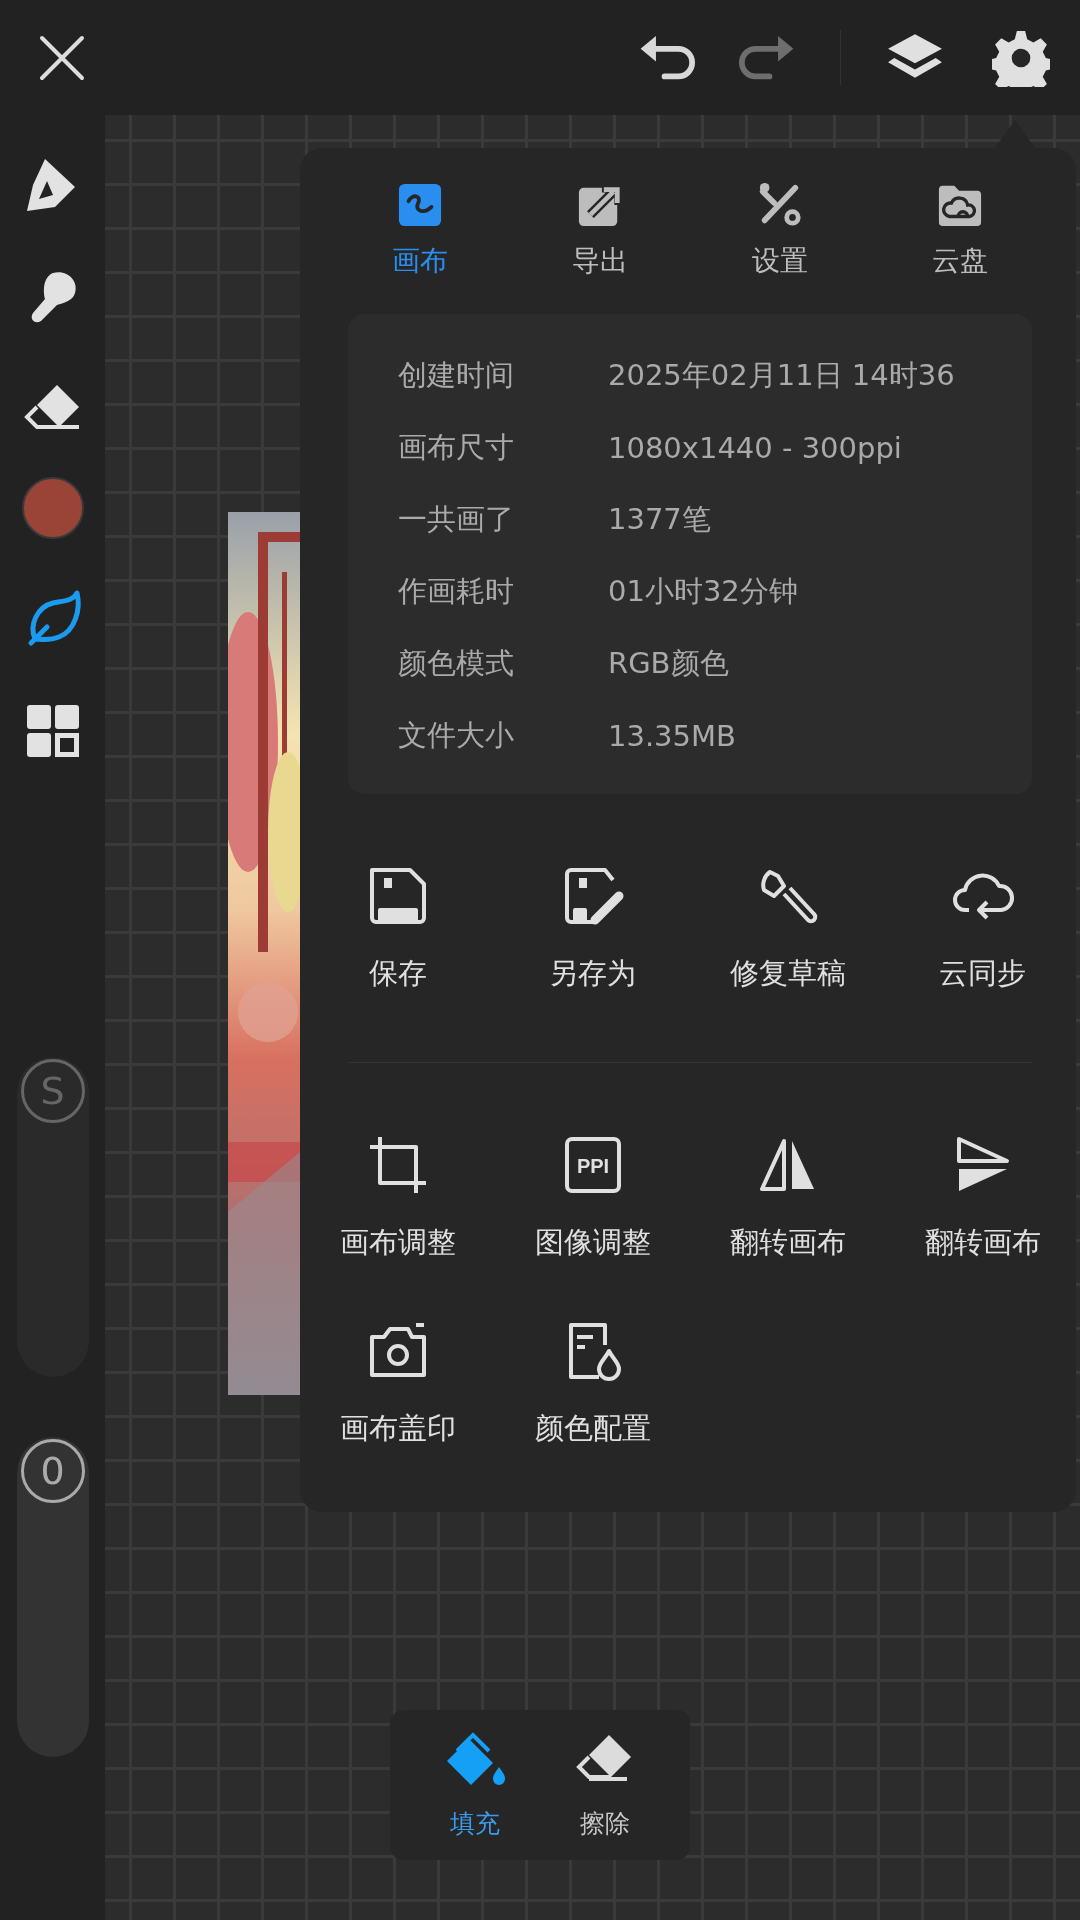  What do you see at coordinates (780, 205) in the screenshot?
I see `tools-icon` at bounding box center [780, 205].